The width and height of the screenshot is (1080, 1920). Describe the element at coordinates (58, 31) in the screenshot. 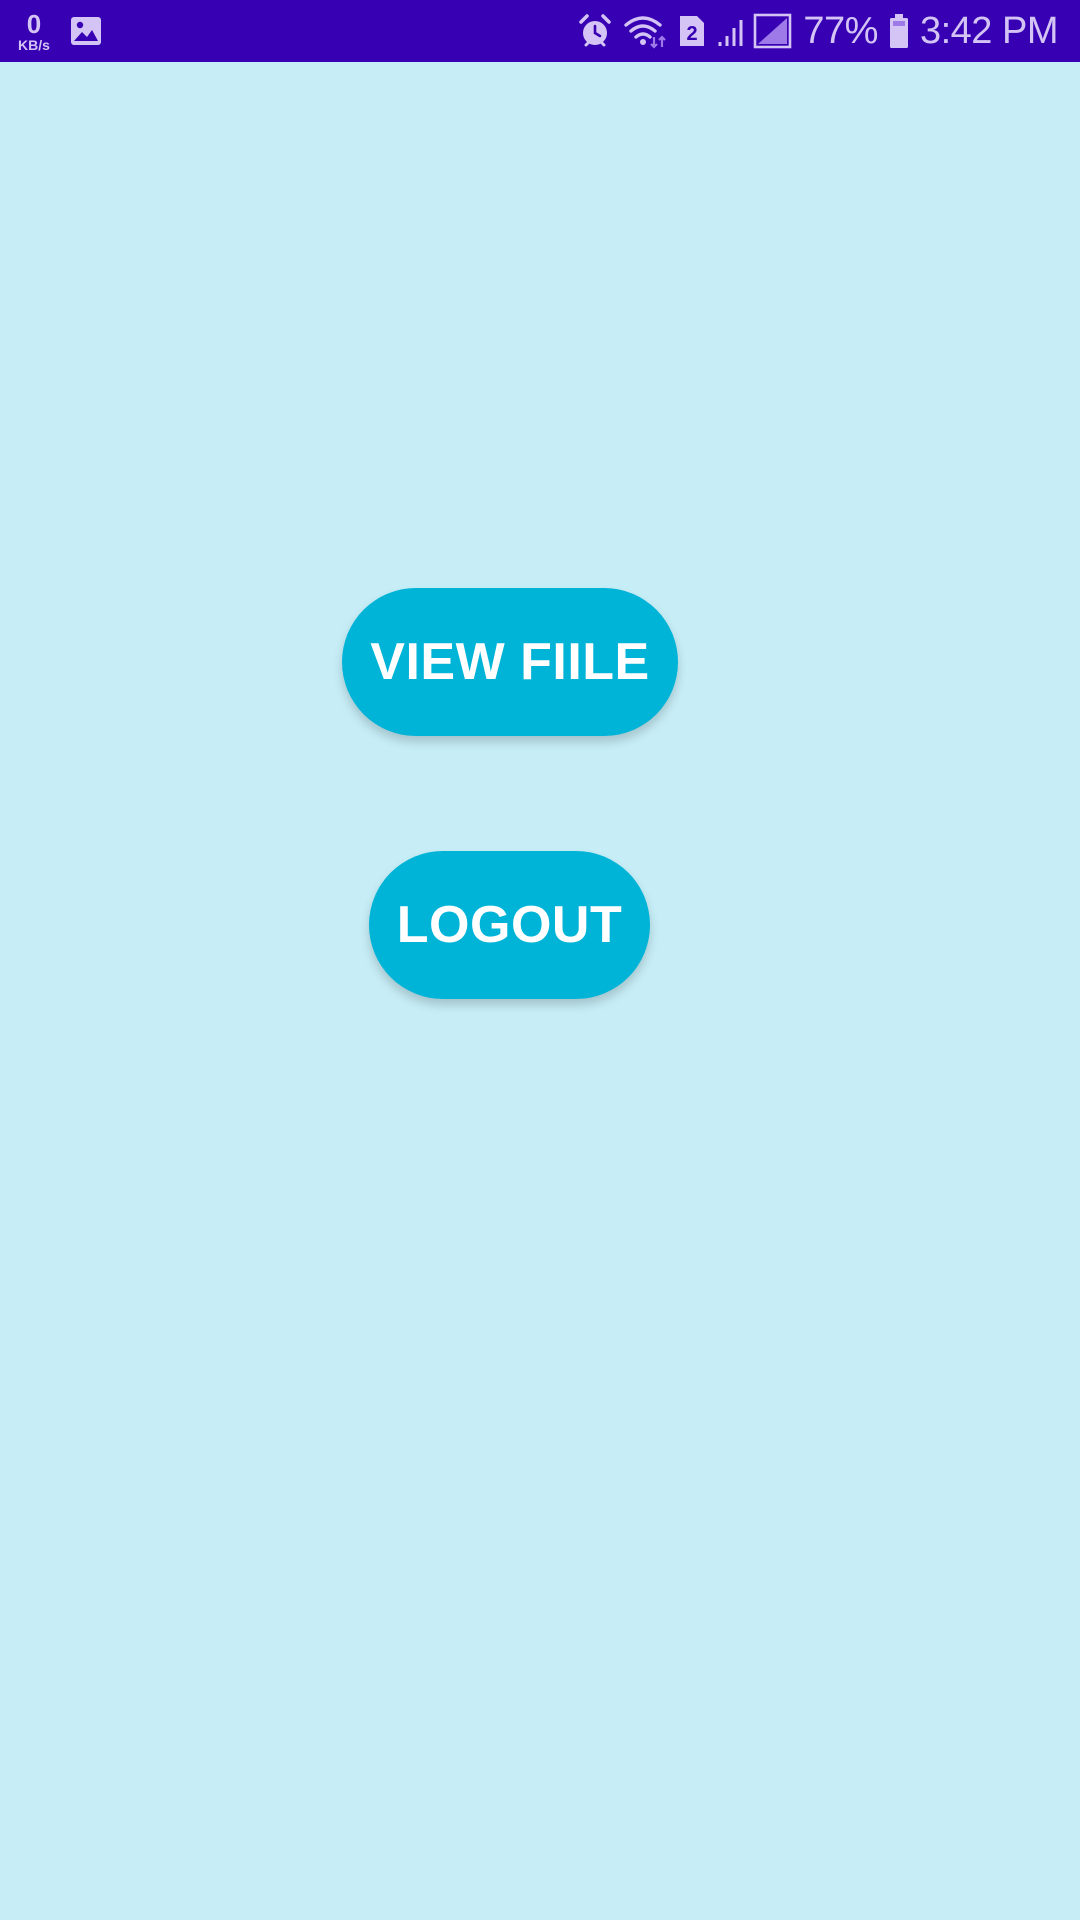

I see `status-bar-left: 0 KB/s` at that location.